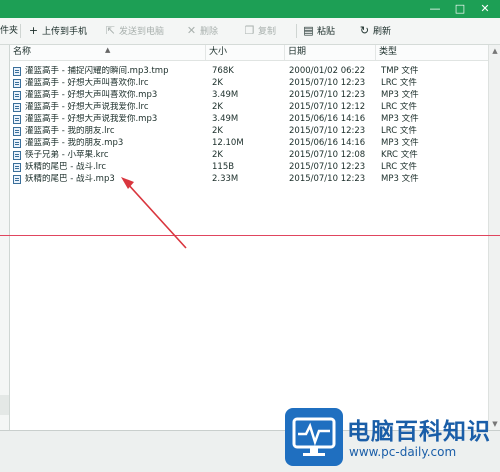  I want to click on vertical-scrollbar: ▲ ▼, so click(494, 237).